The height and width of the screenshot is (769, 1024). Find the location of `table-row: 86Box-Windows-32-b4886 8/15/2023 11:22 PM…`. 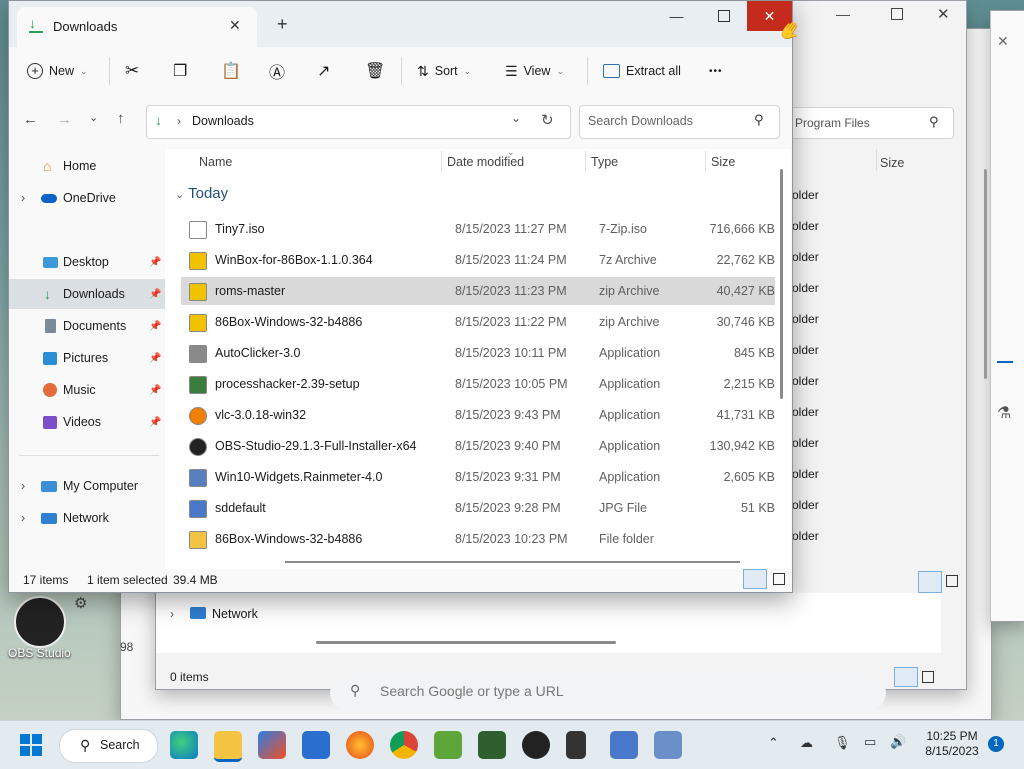

table-row: 86Box-Windows-32-b4886 8/15/2023 11:22 PM… is located at coordinates (478, 322).